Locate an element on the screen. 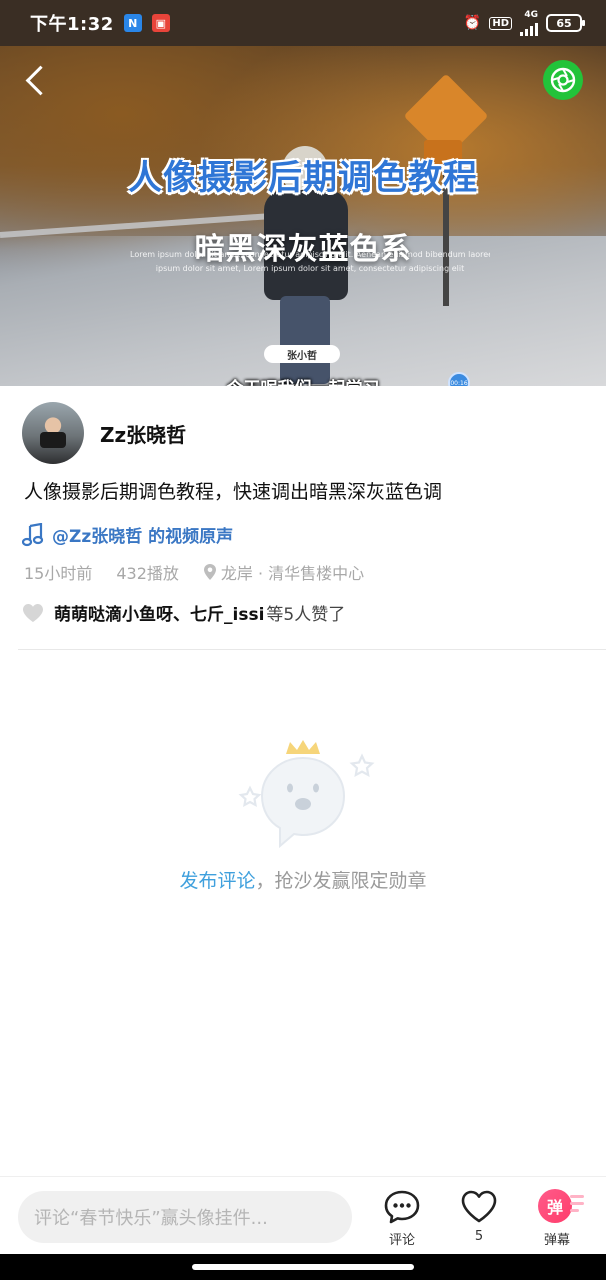 Image resolution: width=606 pixels, height=1280 pixels. signal-icon: 4G is located at coordinates (529, 22).